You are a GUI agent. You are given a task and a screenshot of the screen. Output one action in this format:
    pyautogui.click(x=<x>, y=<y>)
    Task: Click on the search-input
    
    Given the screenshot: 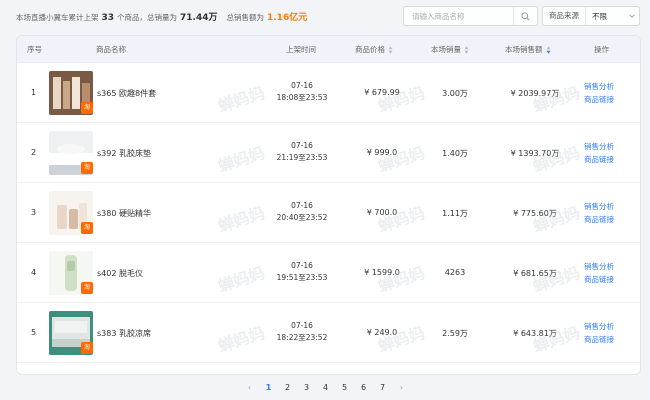 What is the action you would take?
    pyautogui.click(x=459, y=16)
    